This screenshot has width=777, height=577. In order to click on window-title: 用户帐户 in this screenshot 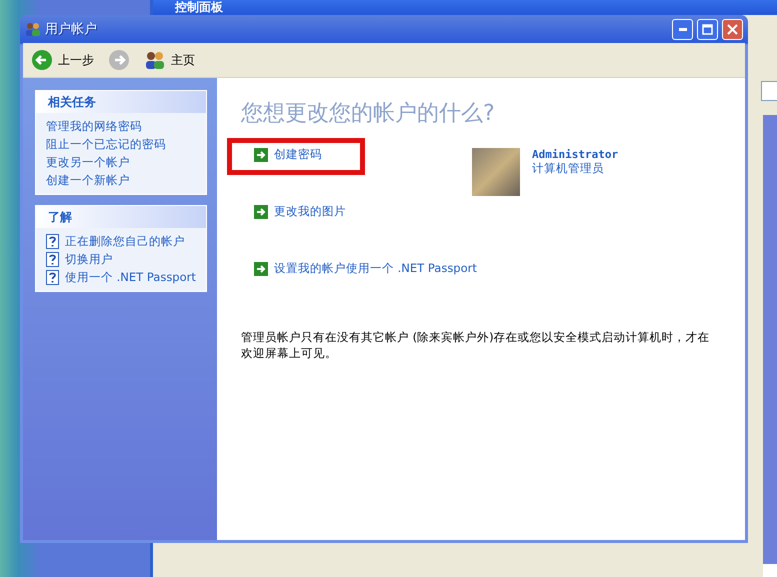, I will do `click(71, 29)`.